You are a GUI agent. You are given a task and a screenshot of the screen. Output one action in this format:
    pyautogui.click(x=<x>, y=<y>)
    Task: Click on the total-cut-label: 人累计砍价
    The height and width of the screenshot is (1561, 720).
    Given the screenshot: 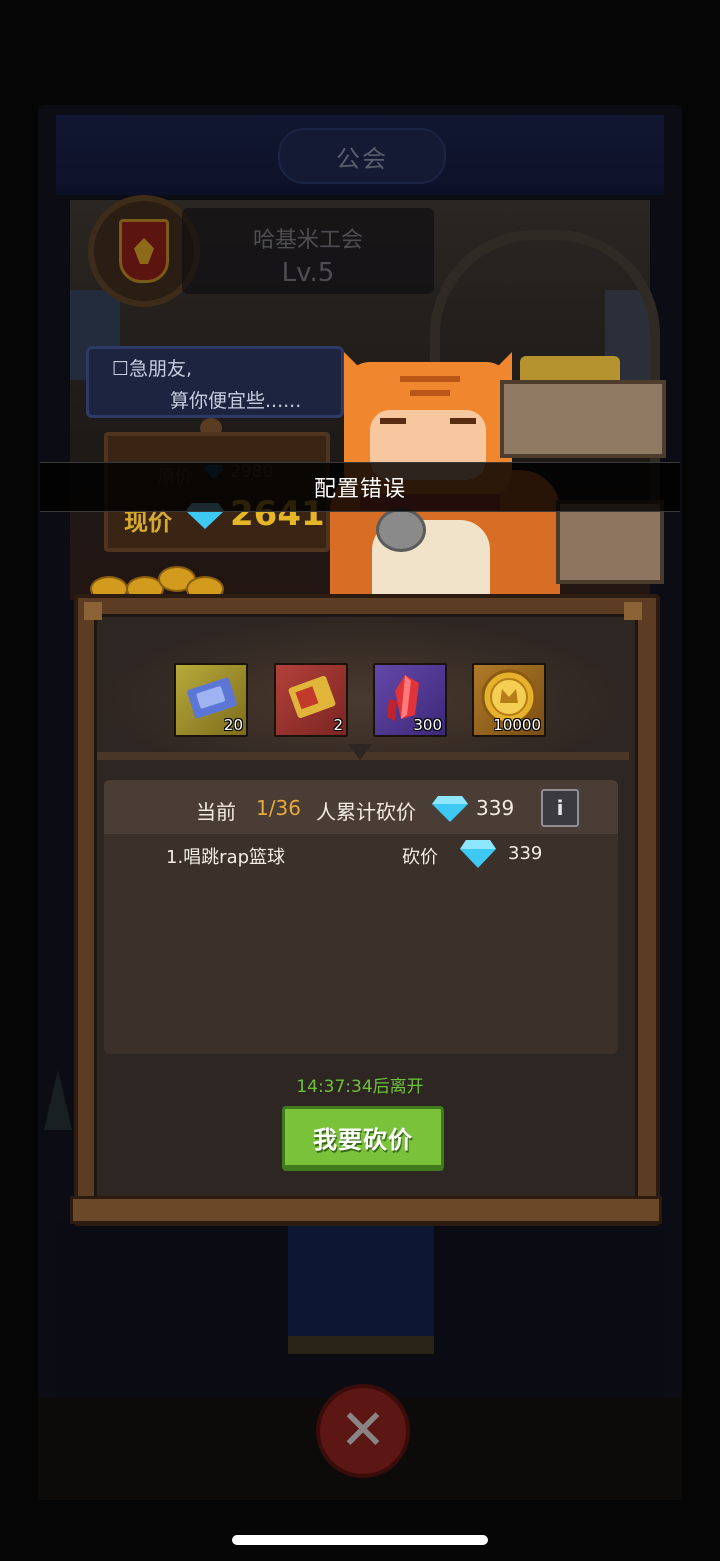 What is the action you would take?
    pyautogui.click(x=366, y=812)
    